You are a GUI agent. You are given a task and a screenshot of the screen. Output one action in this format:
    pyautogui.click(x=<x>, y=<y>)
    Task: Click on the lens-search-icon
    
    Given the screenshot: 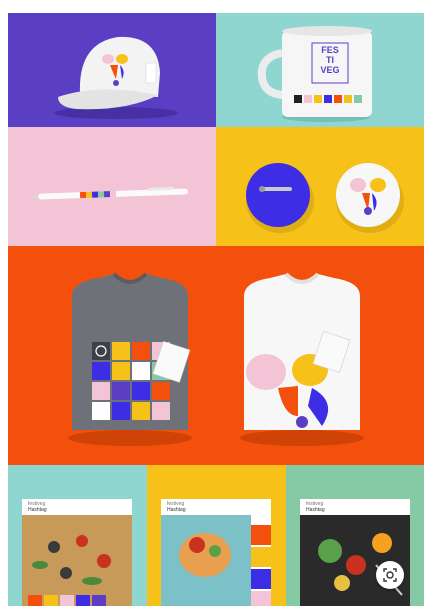 What is the action you would take?
    pyautogui.click(x=390, y=575)
    